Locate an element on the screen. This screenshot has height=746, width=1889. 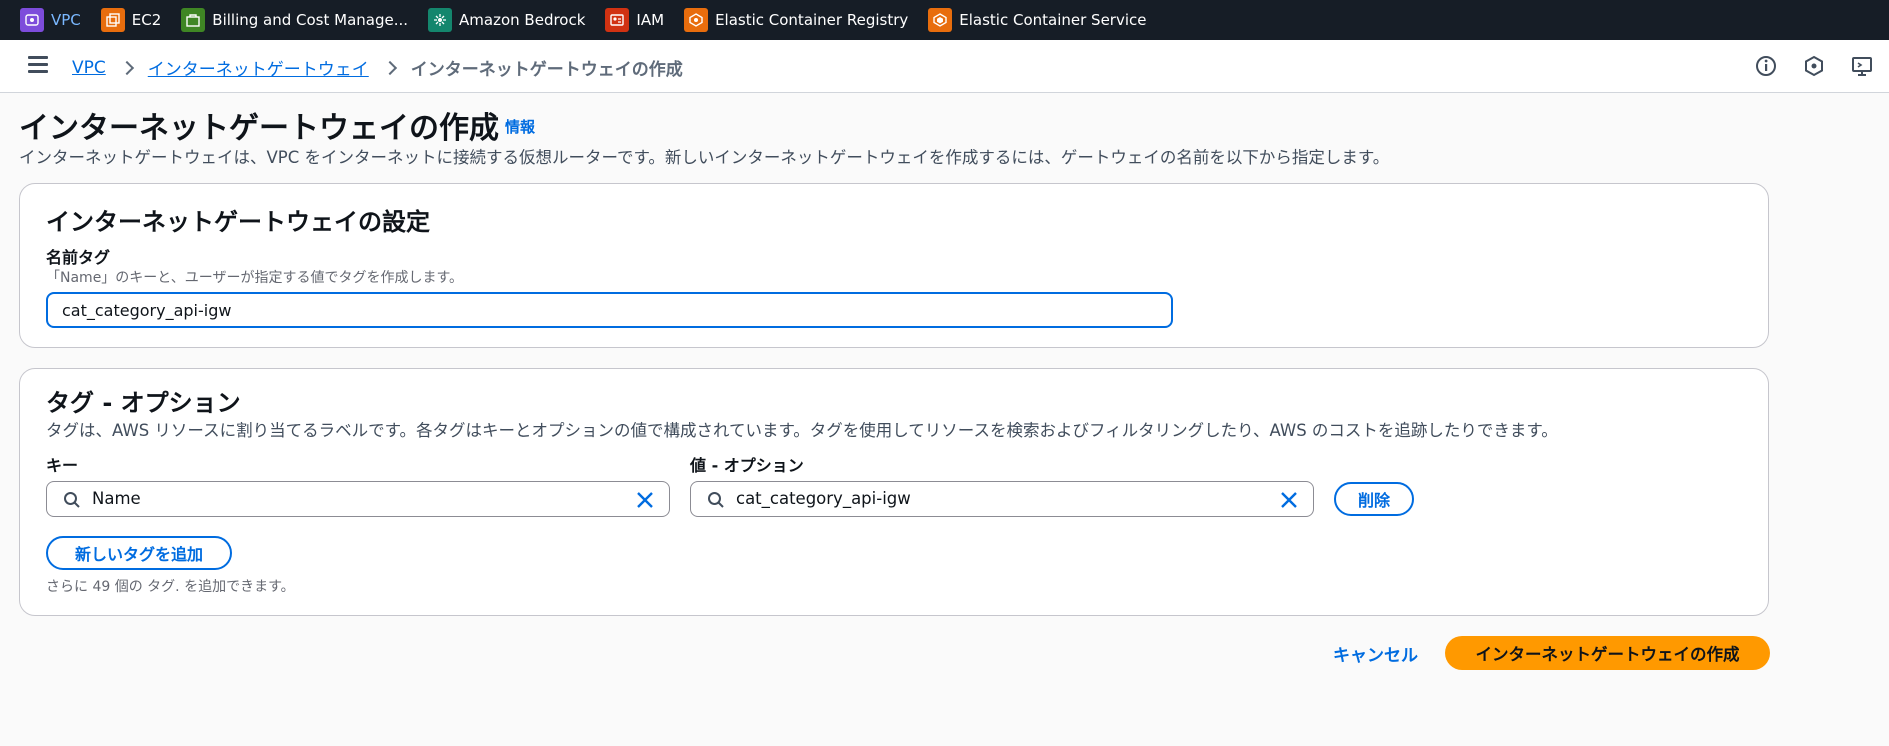
name-tag-hint: 「Name」のキーと、ユーザーが指定する値でタグを作成します。 is located at coordinates (255, 278).